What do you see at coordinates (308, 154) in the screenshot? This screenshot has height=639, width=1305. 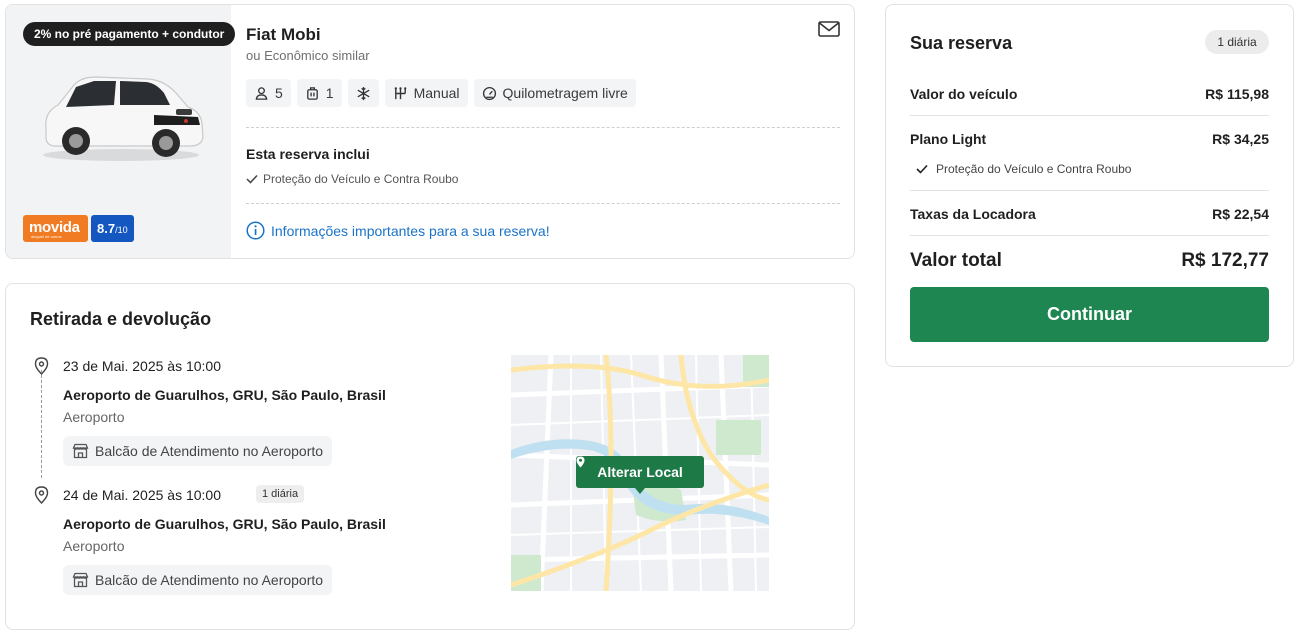 I see `includes-title: Esta reserva inclui` at bounding box center [308, 154].